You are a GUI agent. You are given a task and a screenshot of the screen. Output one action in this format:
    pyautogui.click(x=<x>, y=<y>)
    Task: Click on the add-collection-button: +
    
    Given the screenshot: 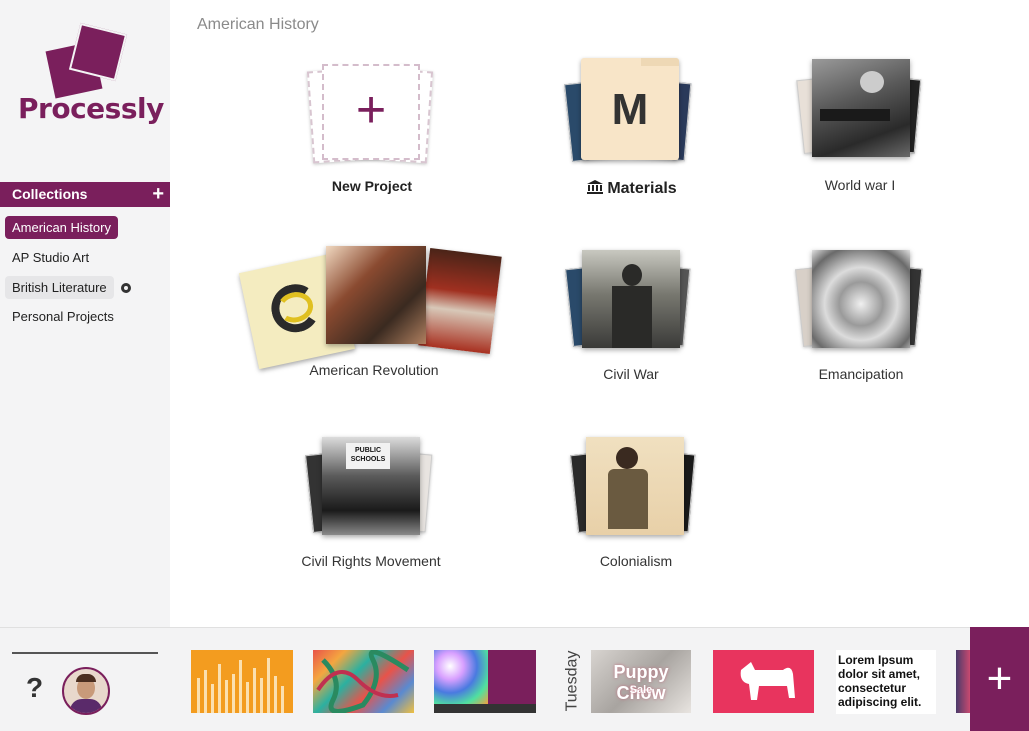 What is the action you would take?
    pyautogui.click(x=158, y=194)
    